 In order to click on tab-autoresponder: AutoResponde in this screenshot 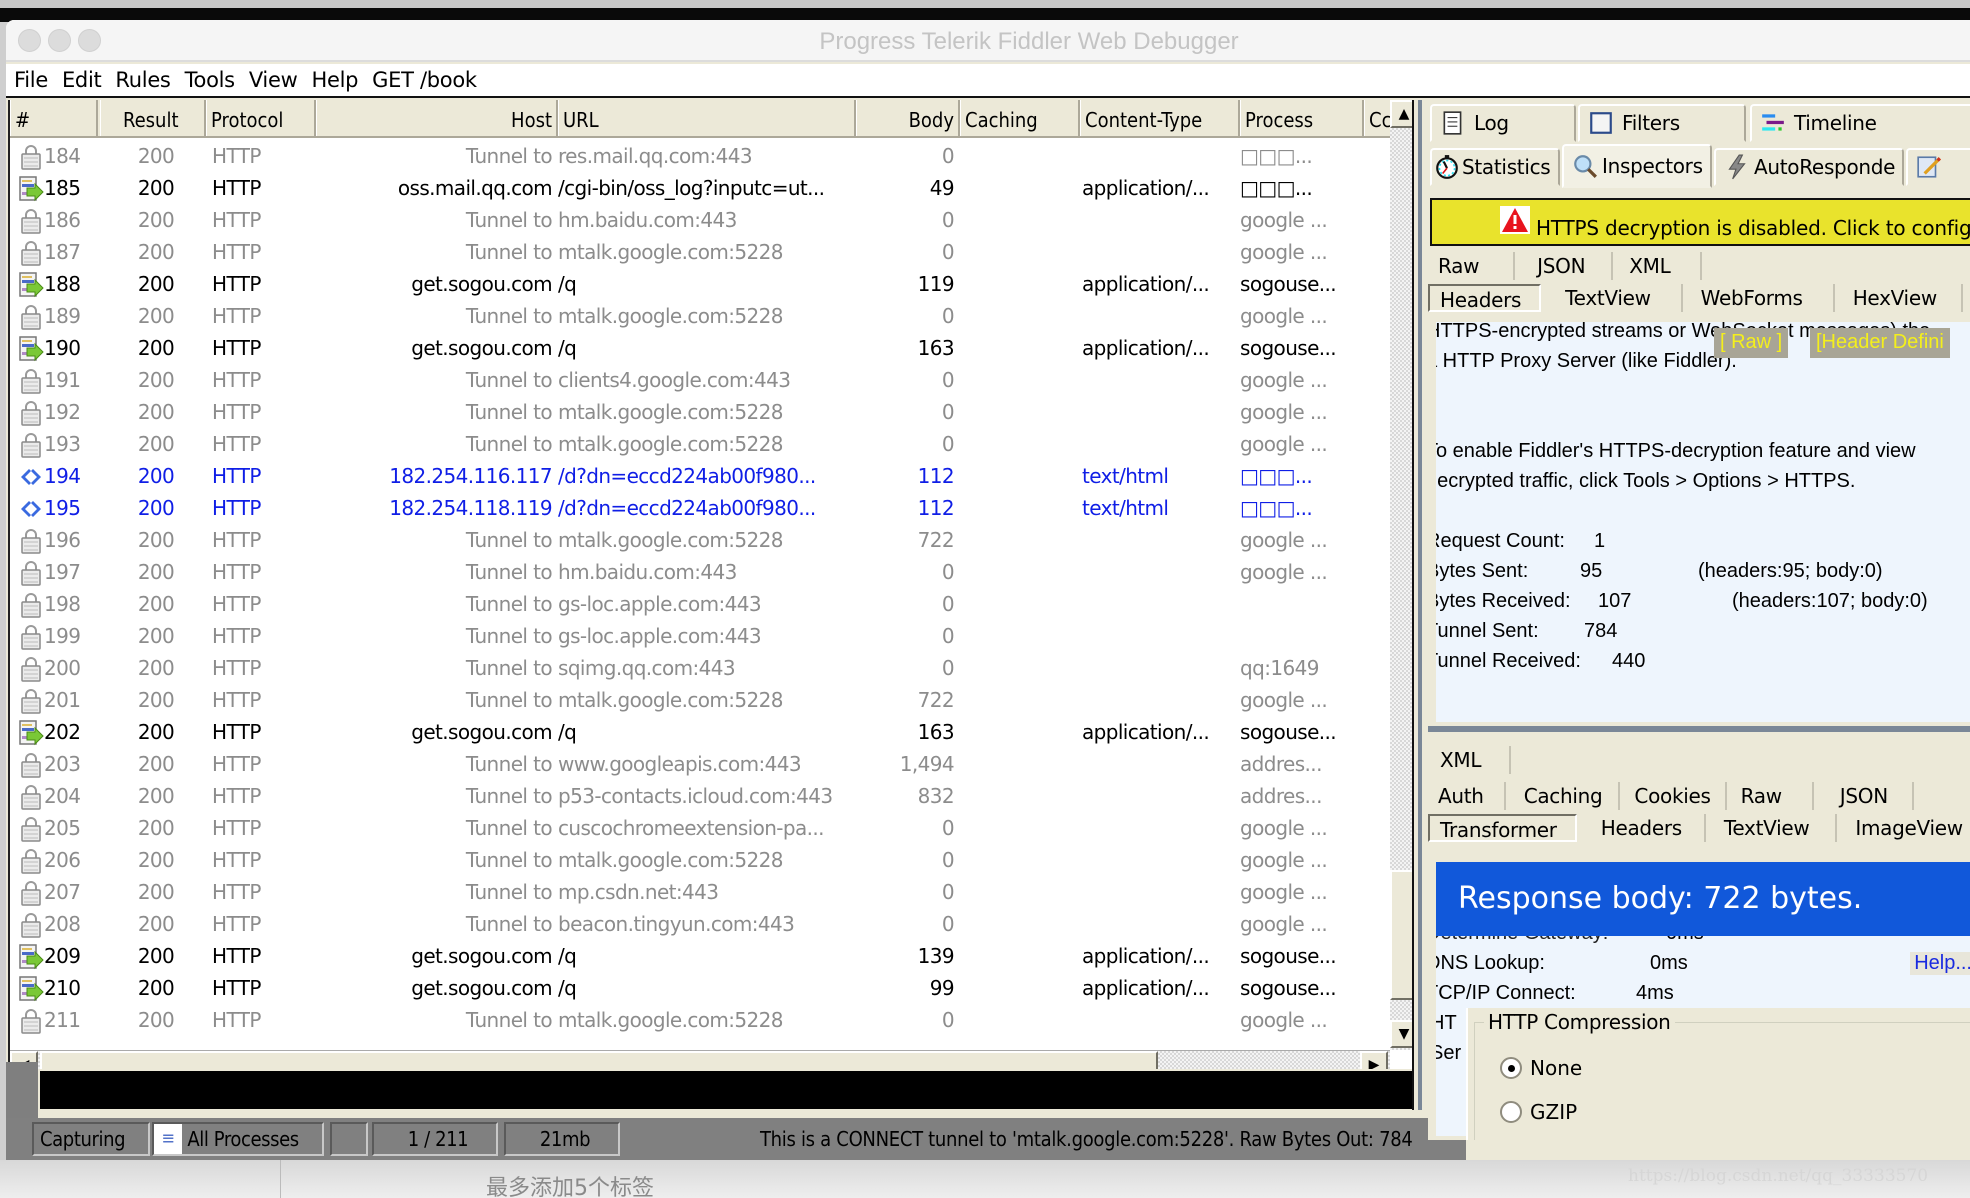, I will do `click(1809, 167)`.